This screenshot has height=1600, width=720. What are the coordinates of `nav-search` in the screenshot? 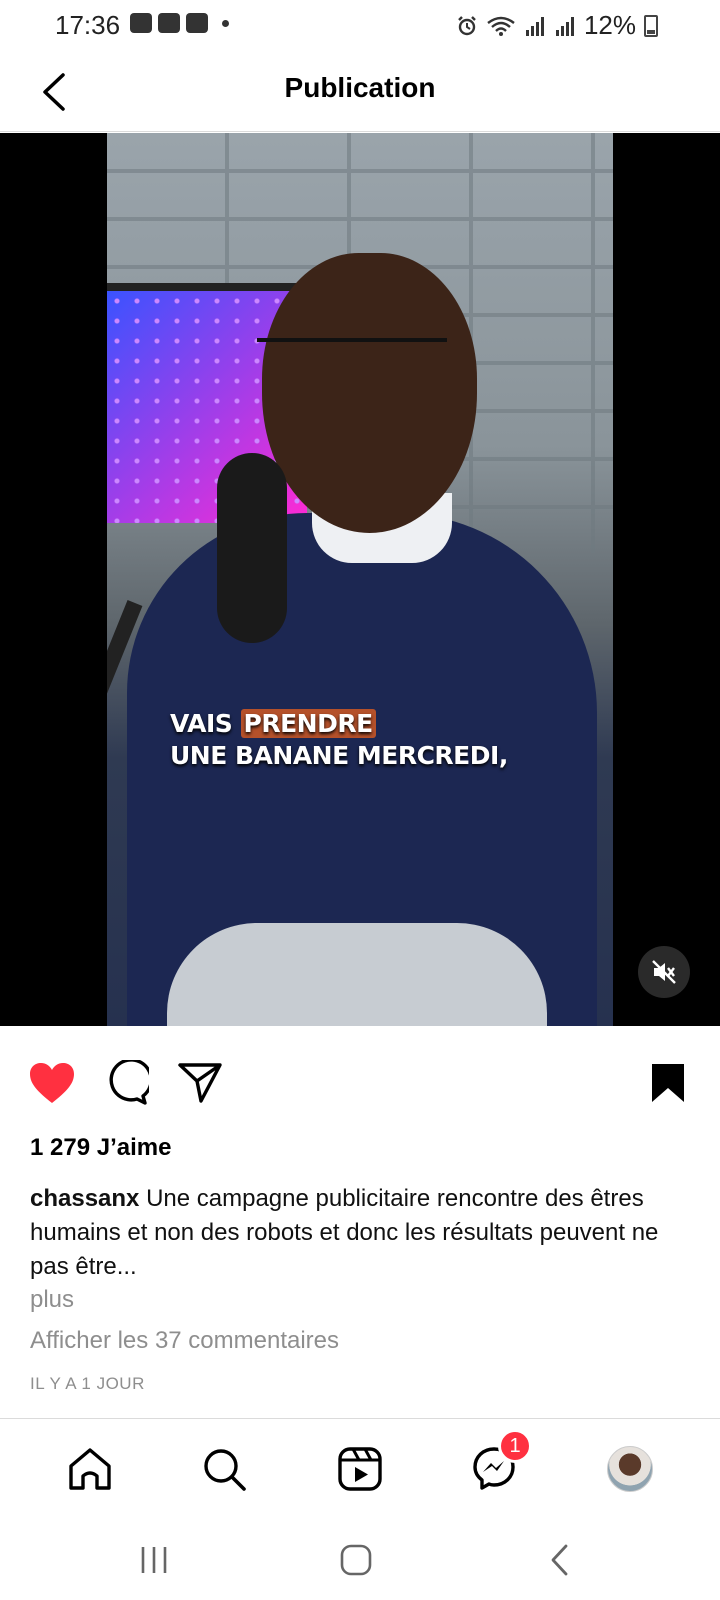 It's located at (224, 1469).